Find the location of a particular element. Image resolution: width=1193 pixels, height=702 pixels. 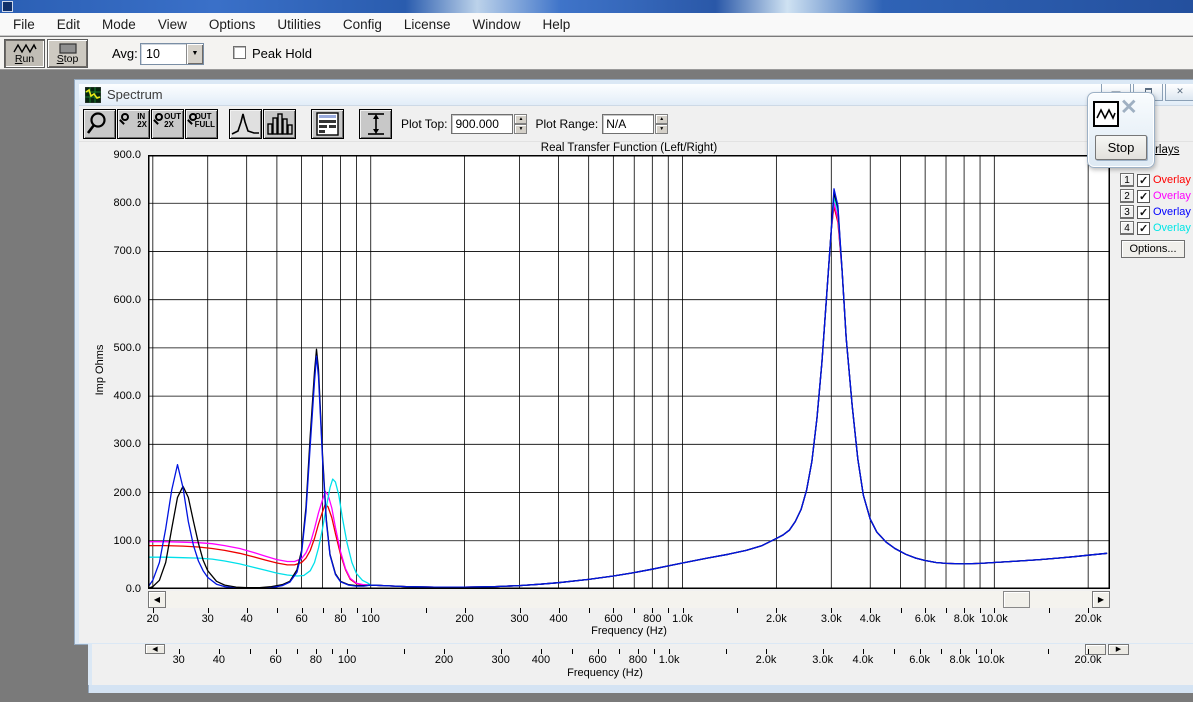

waveform-tool-button is located at coordinates (1106, 114).